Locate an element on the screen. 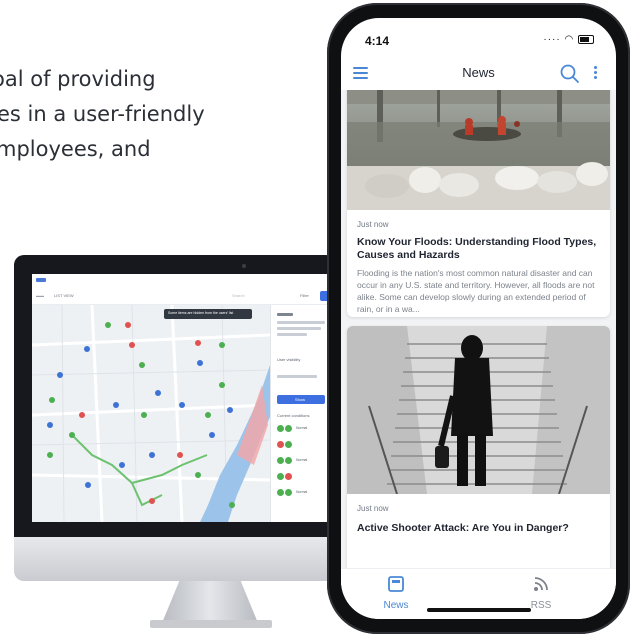 Image resolution: width=644 pixels, height=635 pixels. current-conditions-label: Current conditions is located at coordinates (293, 415).